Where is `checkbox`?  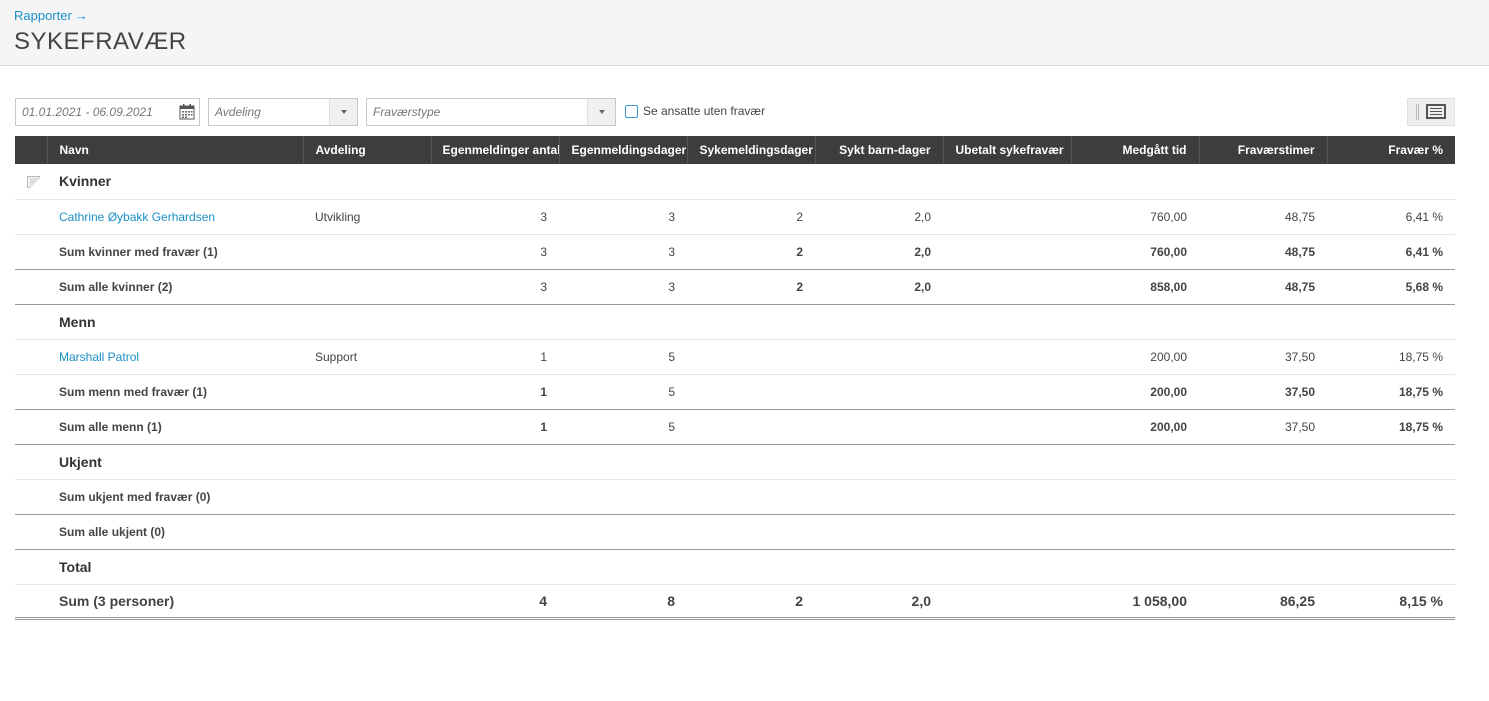 checkbox is located at coordinates (631, 111).